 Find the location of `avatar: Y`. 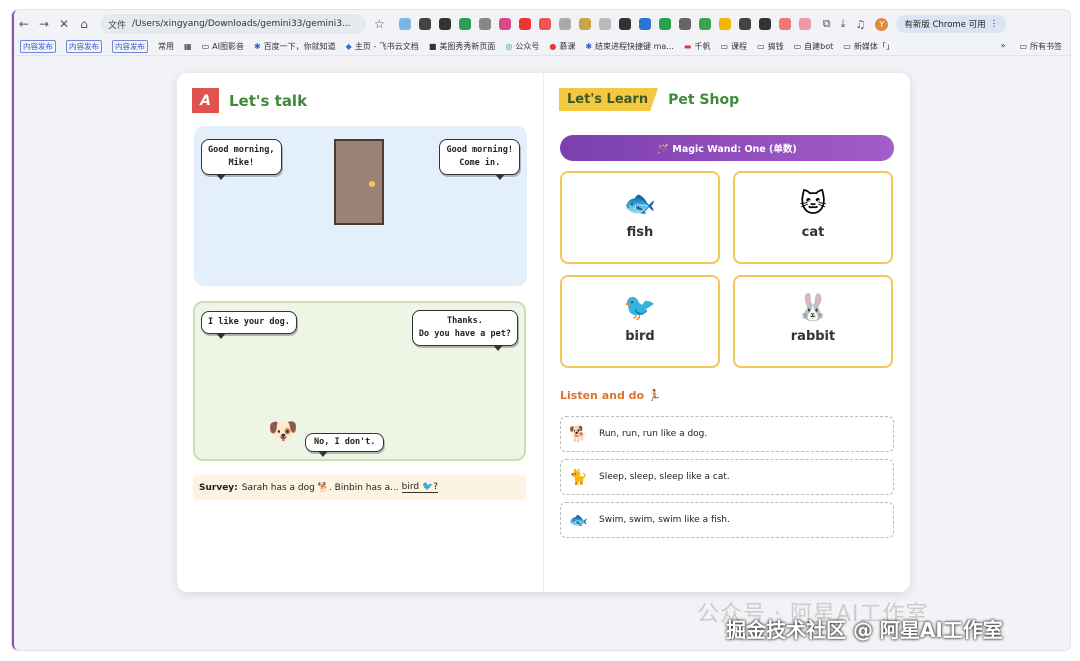

avatar: Y is located at coordinates (882, 24).